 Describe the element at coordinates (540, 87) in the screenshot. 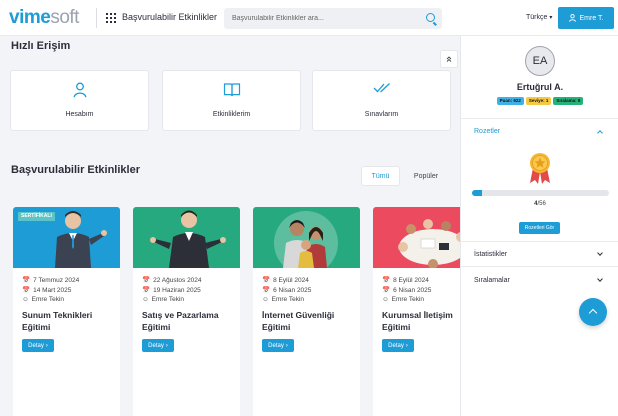

I see `user-name: Ertuğrul A.` at that location.